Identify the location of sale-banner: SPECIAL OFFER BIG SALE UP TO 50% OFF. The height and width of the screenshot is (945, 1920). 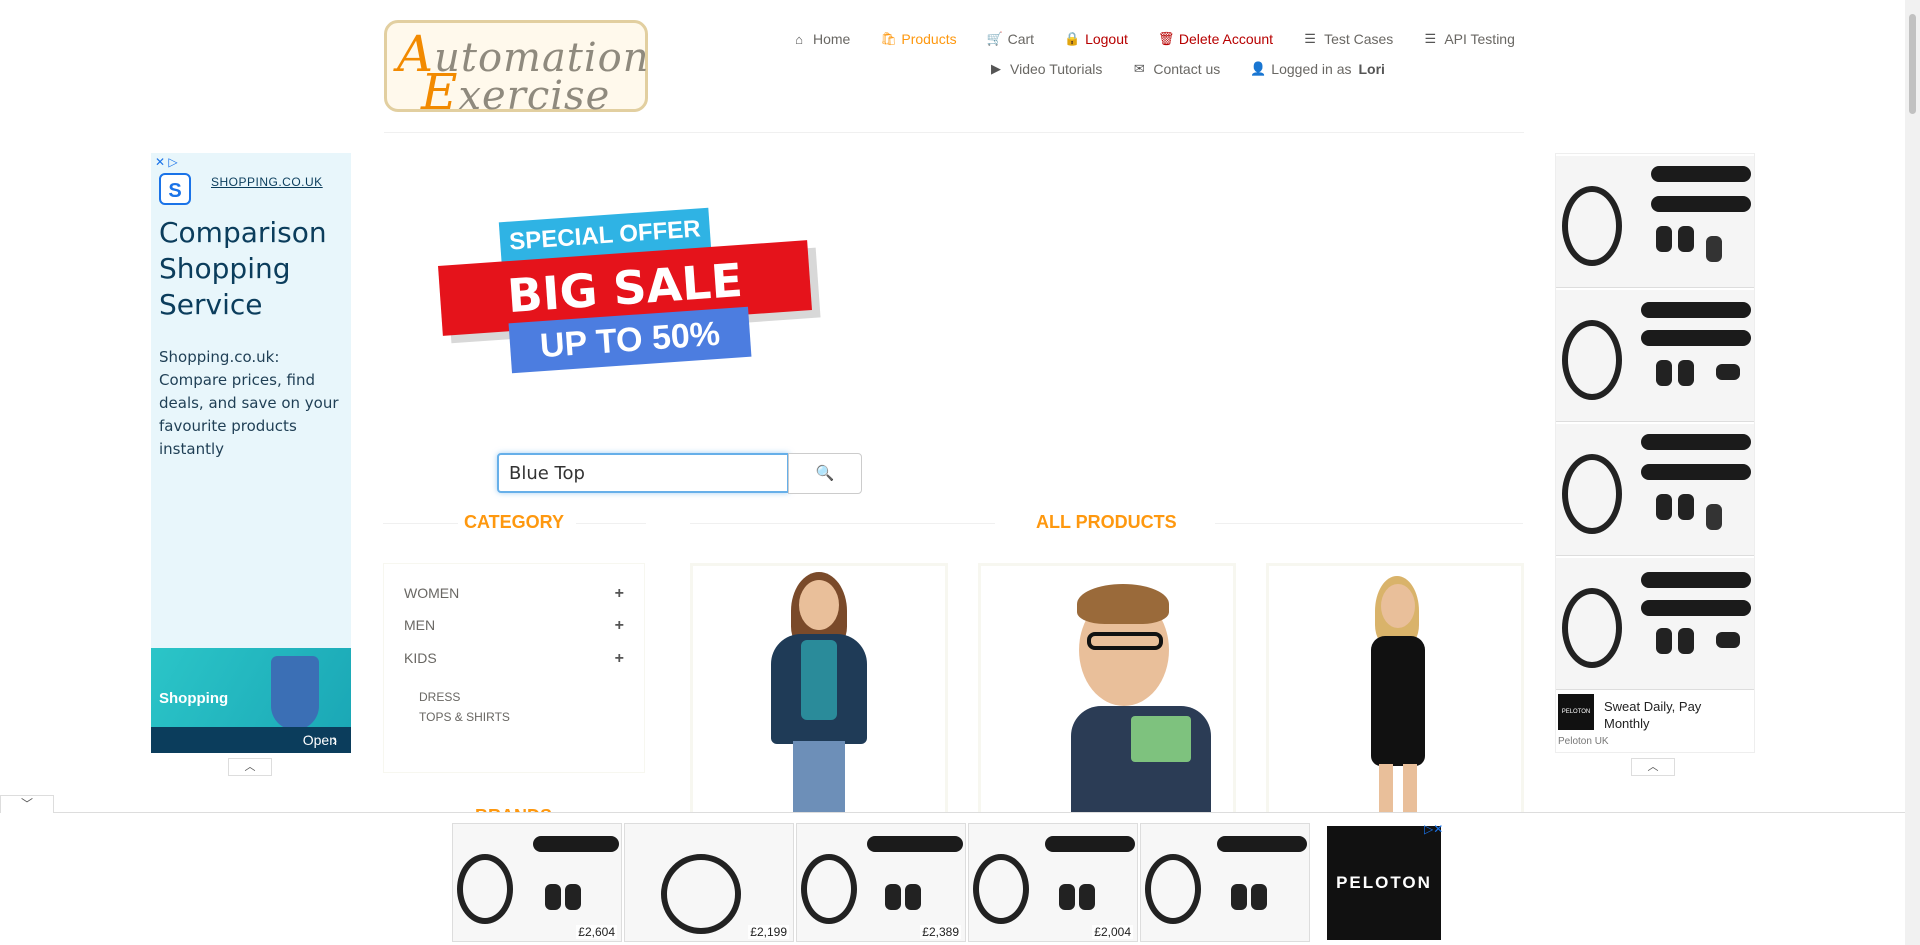
(634, 309).